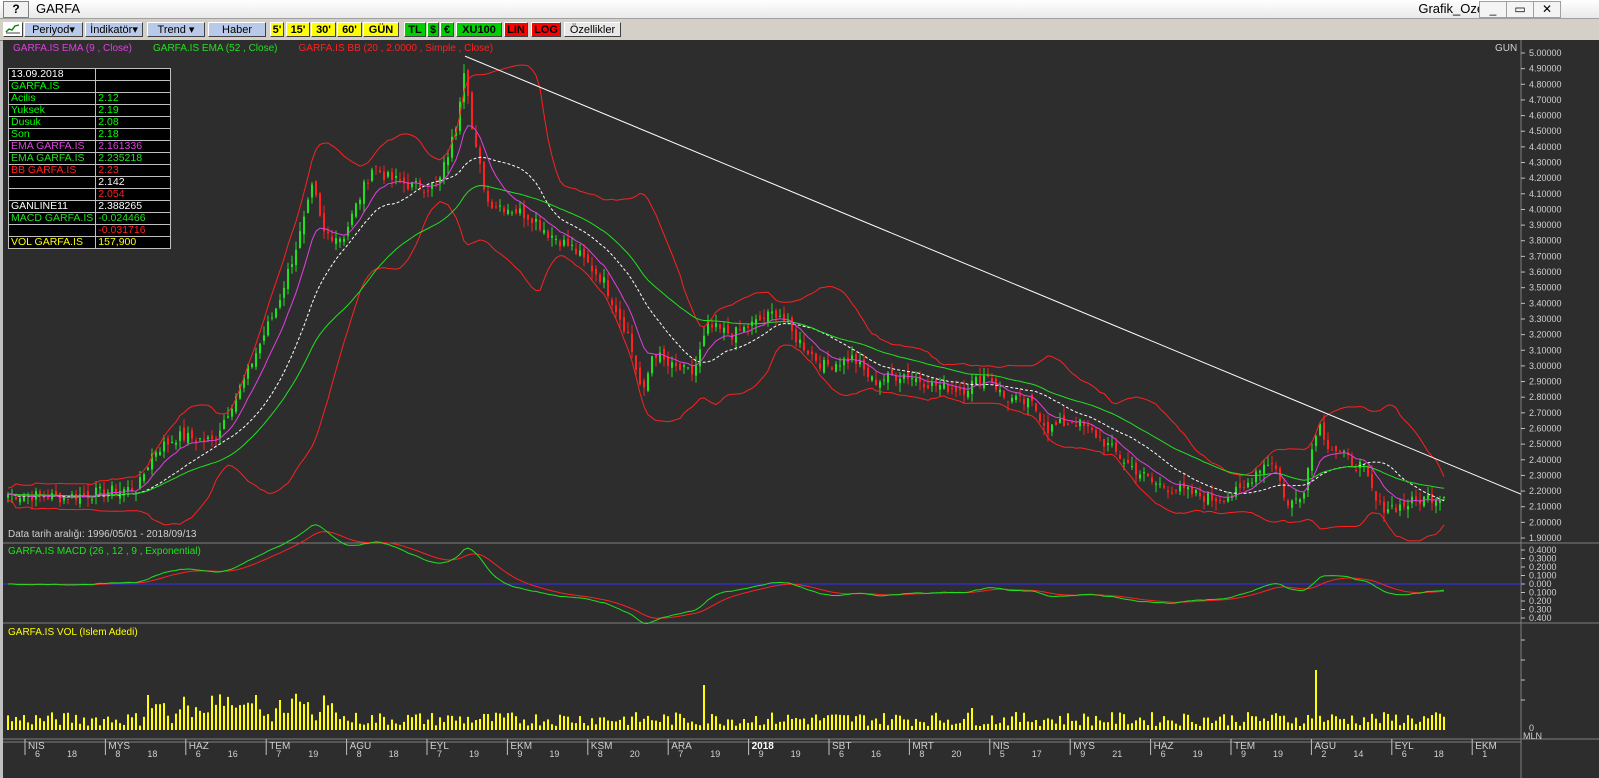 Image resolution: width=1599 pixels, height=778 pixels. What do you see at coordinates (89, 86) in the screenshot?
I see `info-row: GARFA.IS` at bounding box center [89, 86].